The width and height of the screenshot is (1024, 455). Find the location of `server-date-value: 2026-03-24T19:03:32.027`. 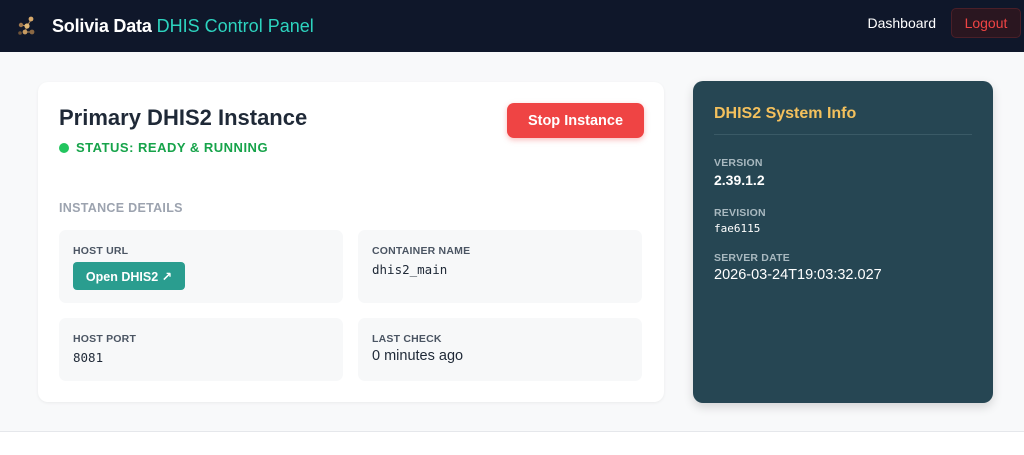

server-date-value: 2026-03-24T19:03:32.027 is located at coordinates (798, 275).